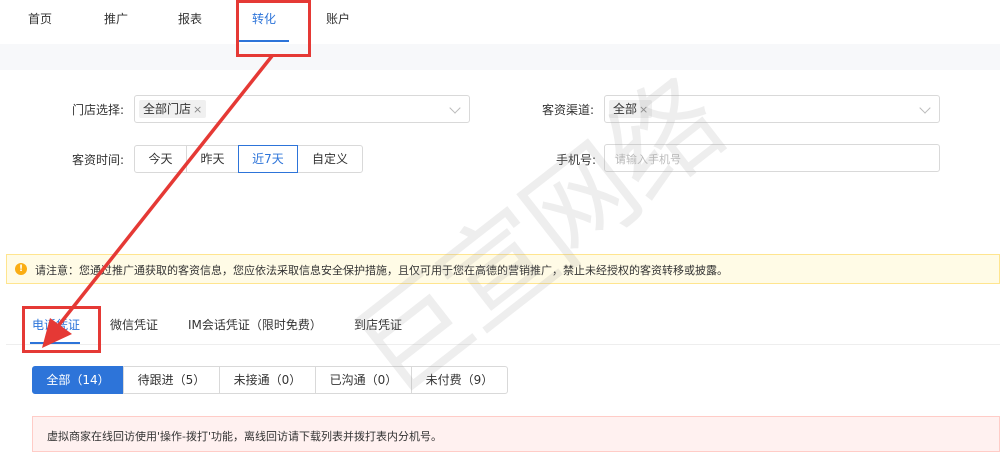  What do you see at coordinates (171, 380) in the screenshot?
I see `status-pending: 待跟进（5）` at bounding box center [171, 380].